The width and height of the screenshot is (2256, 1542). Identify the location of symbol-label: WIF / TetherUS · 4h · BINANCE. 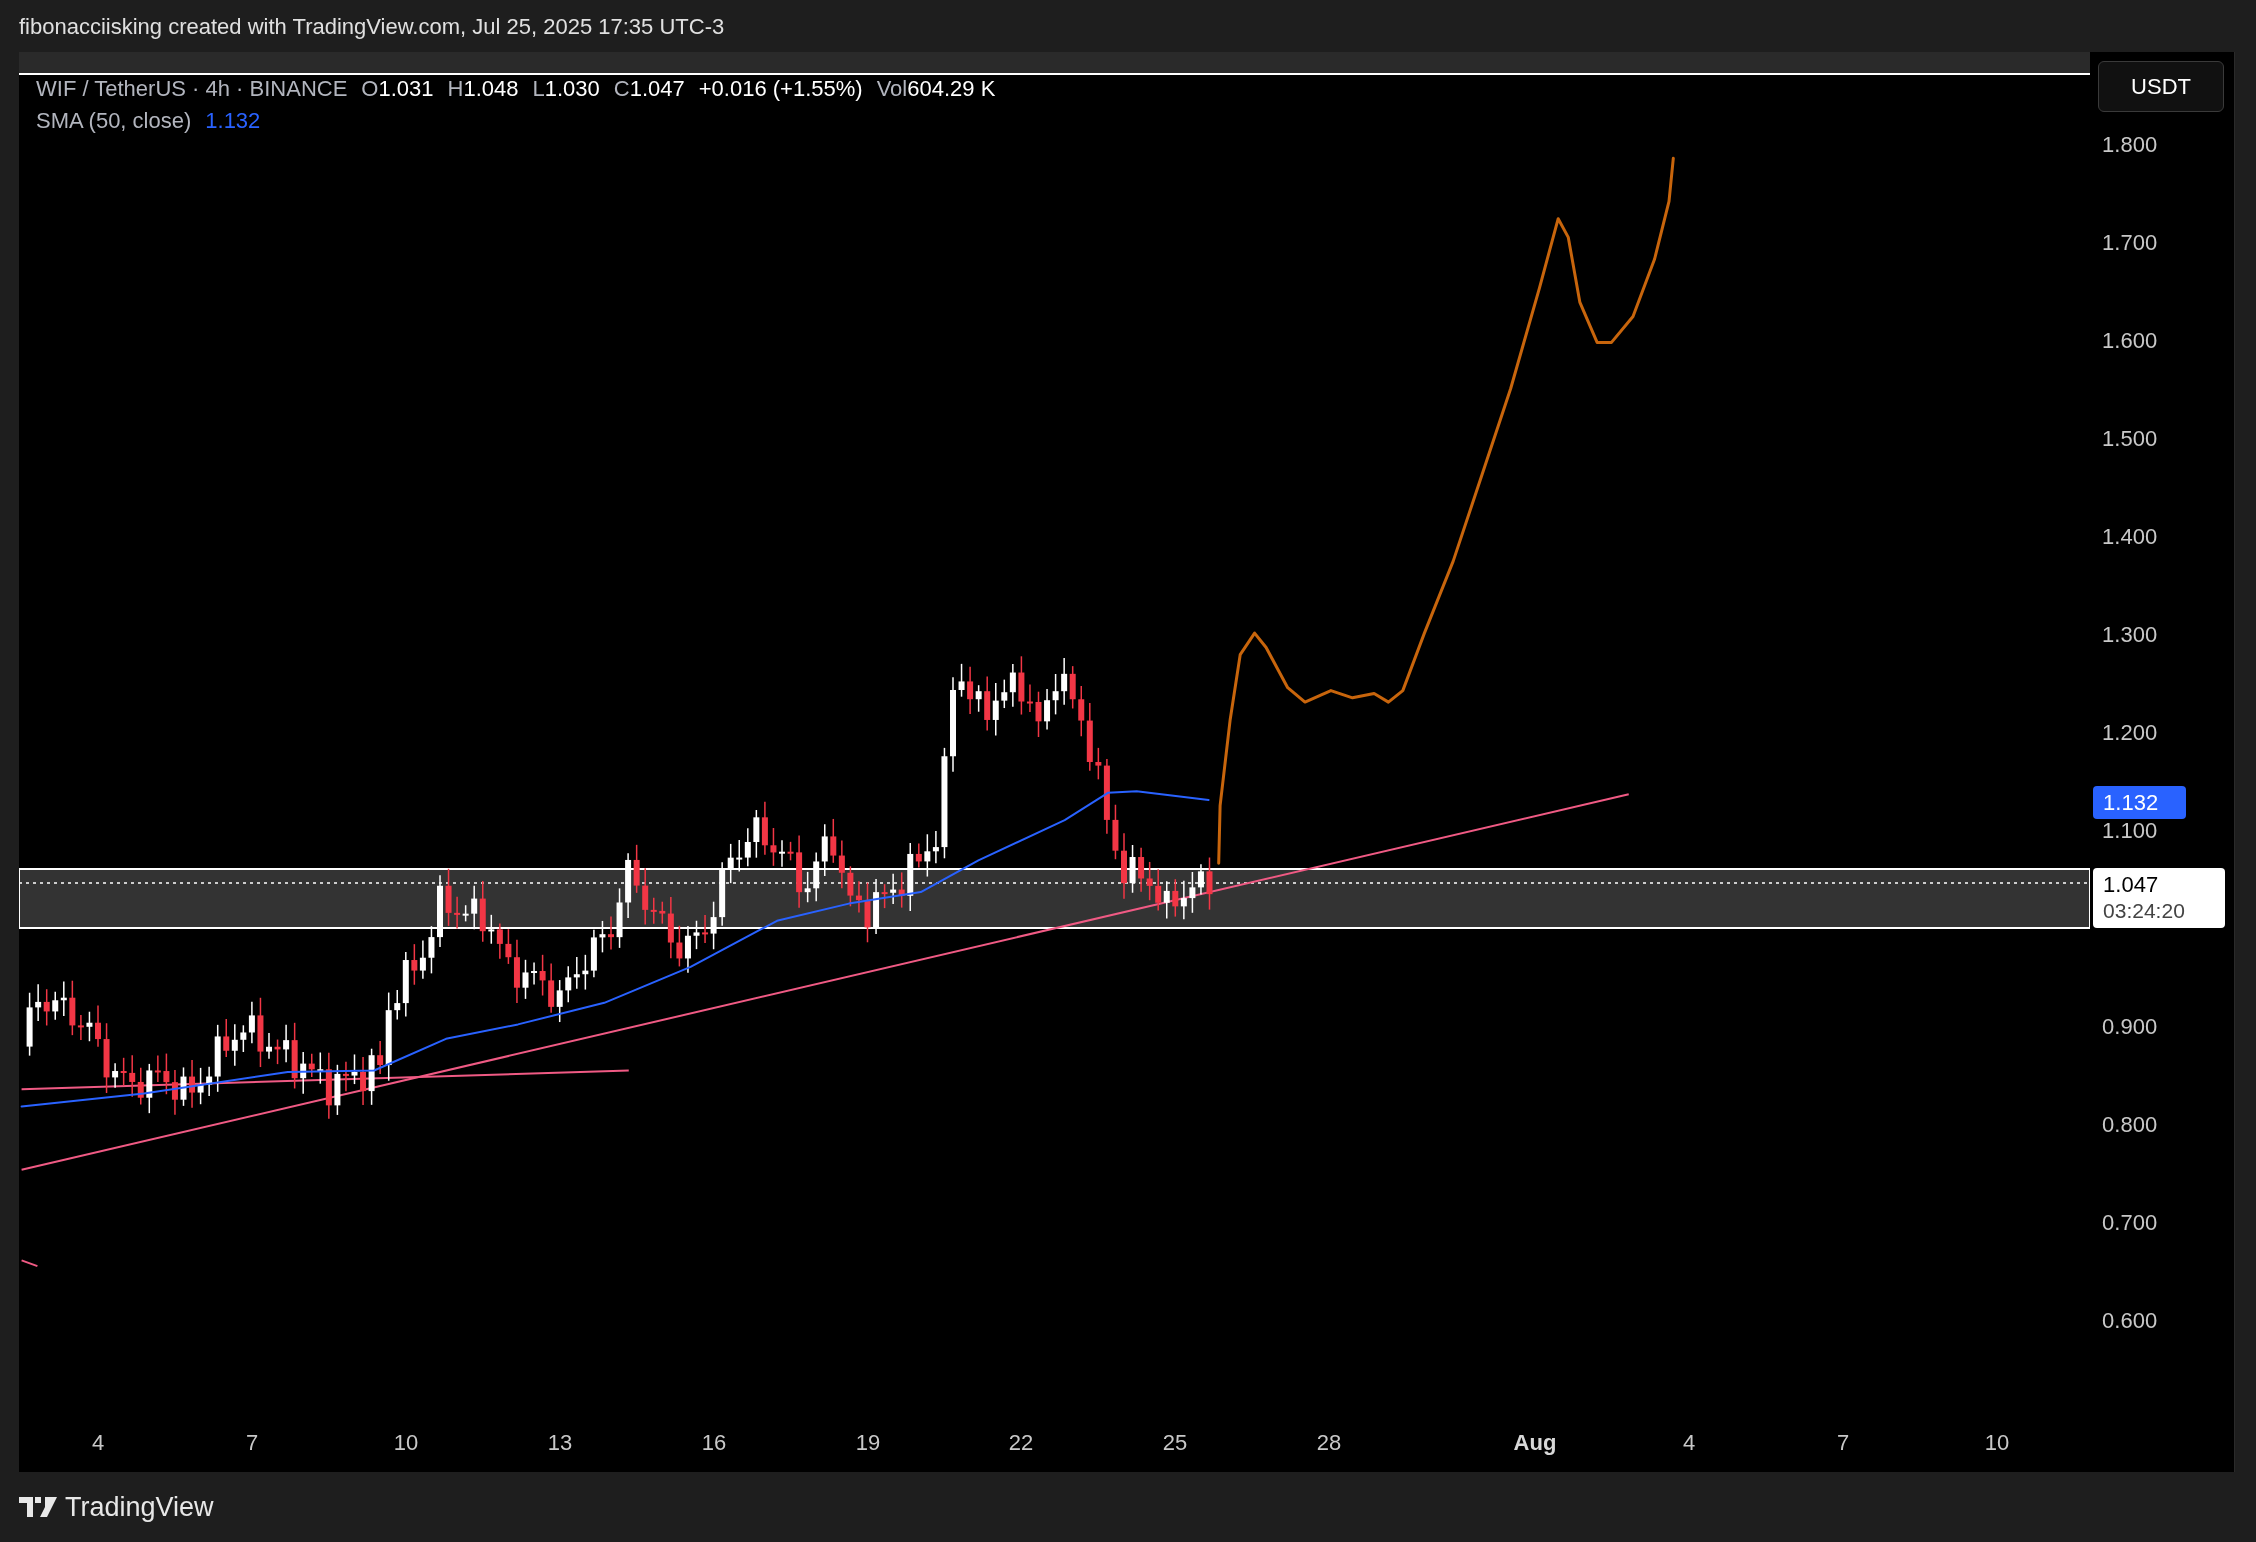
(192, 89).